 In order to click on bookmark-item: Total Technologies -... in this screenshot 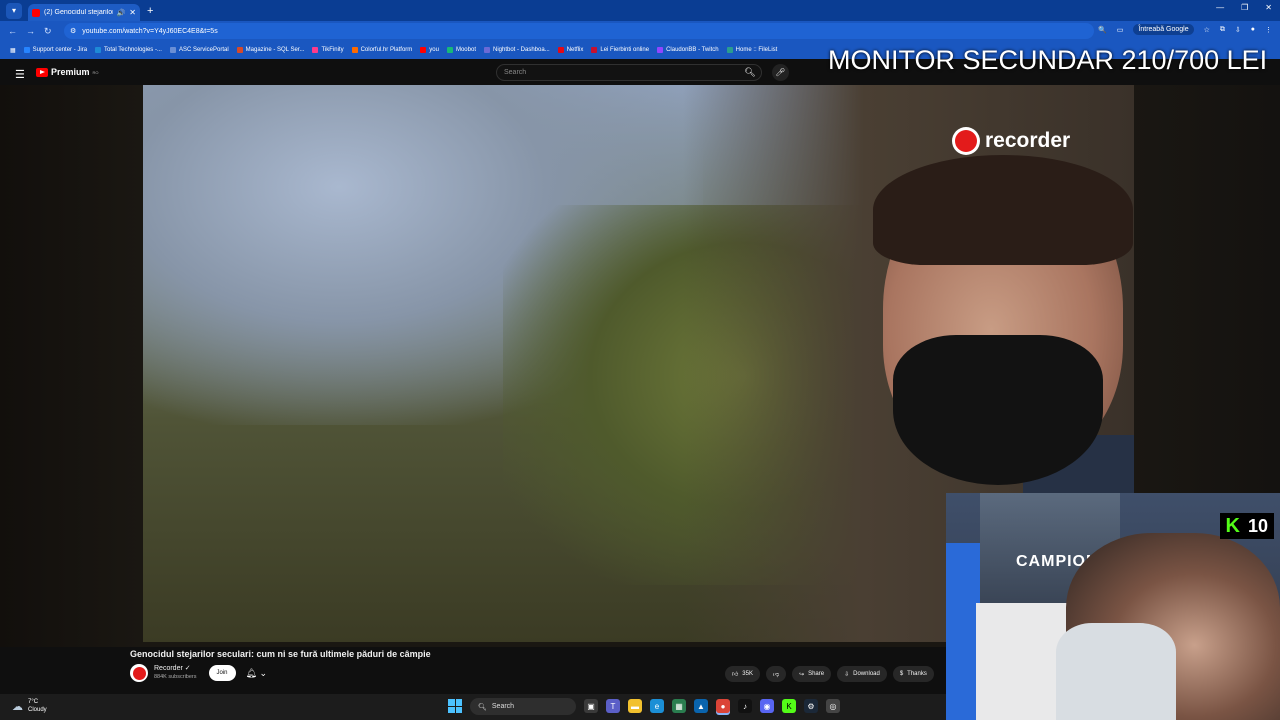, I will do `click(128, 50)`.